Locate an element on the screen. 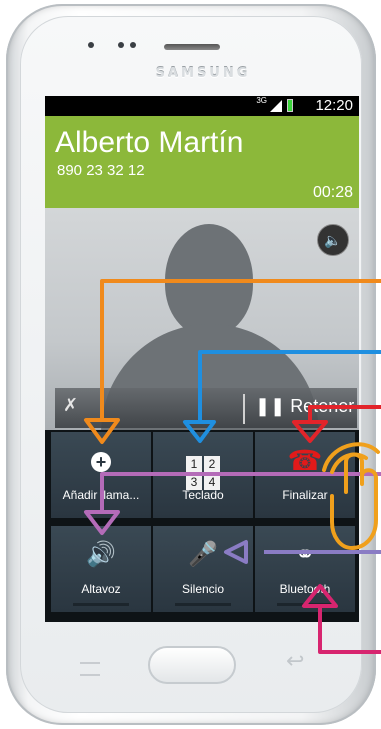  home-button is located at coordinates (192, 665).